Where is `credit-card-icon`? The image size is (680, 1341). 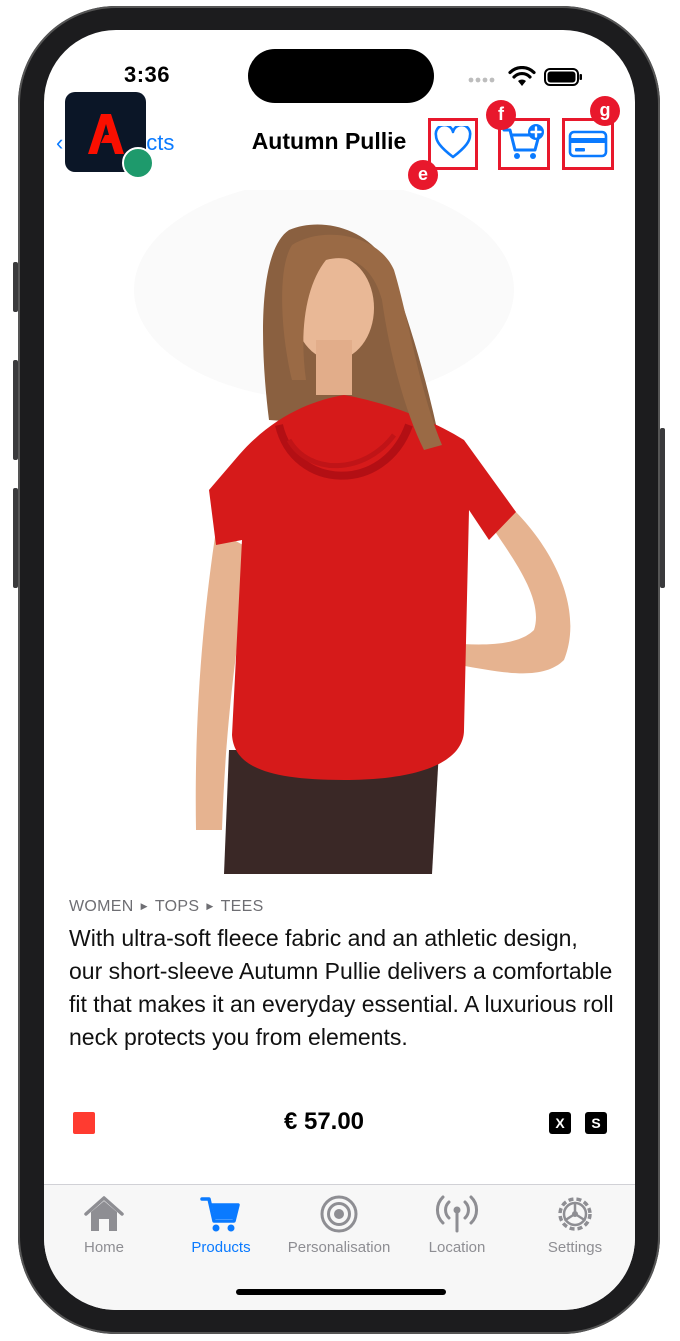 credit-card-icon is located at coordinates (588, 144).